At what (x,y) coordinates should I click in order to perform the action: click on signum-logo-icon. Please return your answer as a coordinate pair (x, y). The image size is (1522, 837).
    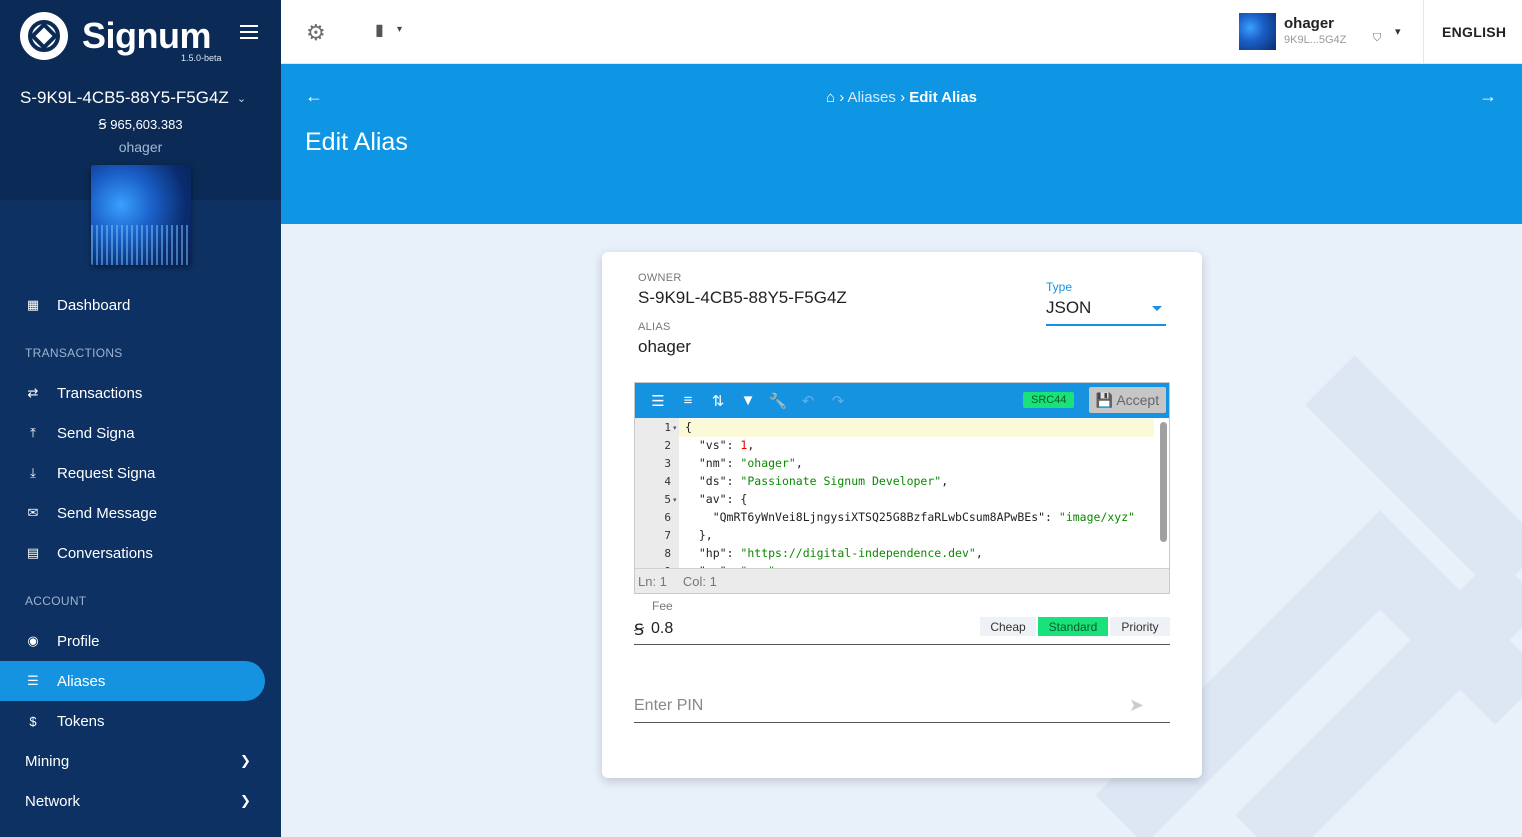
    Looking at the image, I should click on (44, 36).